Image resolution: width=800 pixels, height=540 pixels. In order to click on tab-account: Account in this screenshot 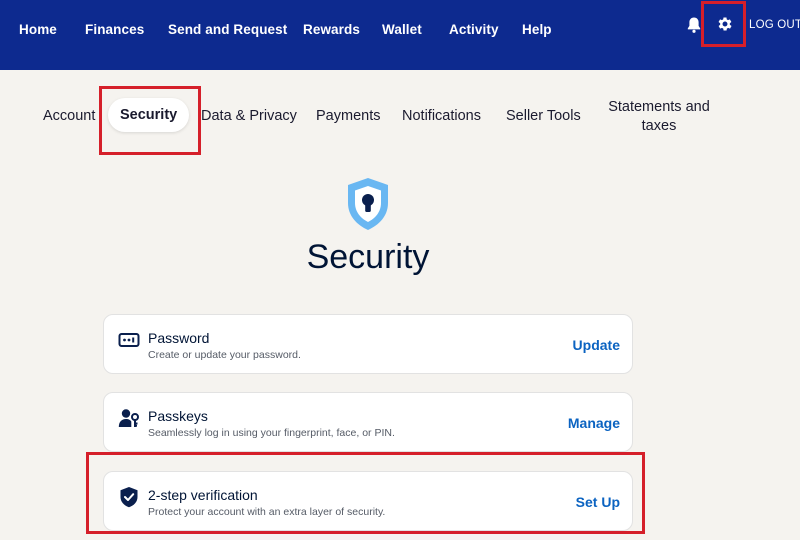, I will do `click(69, 116)`.